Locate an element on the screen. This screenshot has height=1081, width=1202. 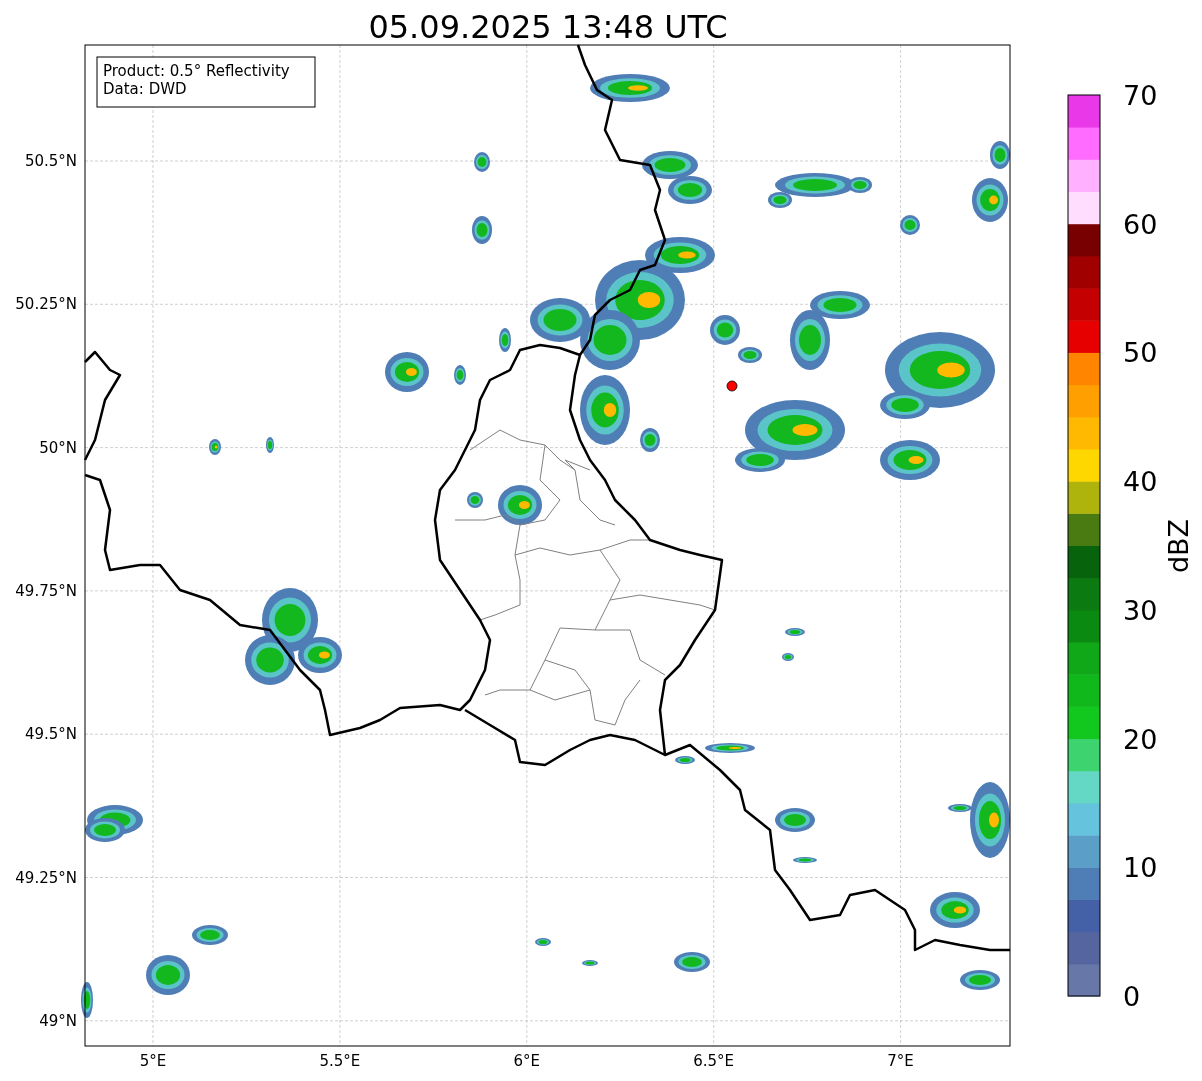
legend-text: Product: 0.5° Reflectivity is located at coordinates (196, 71).